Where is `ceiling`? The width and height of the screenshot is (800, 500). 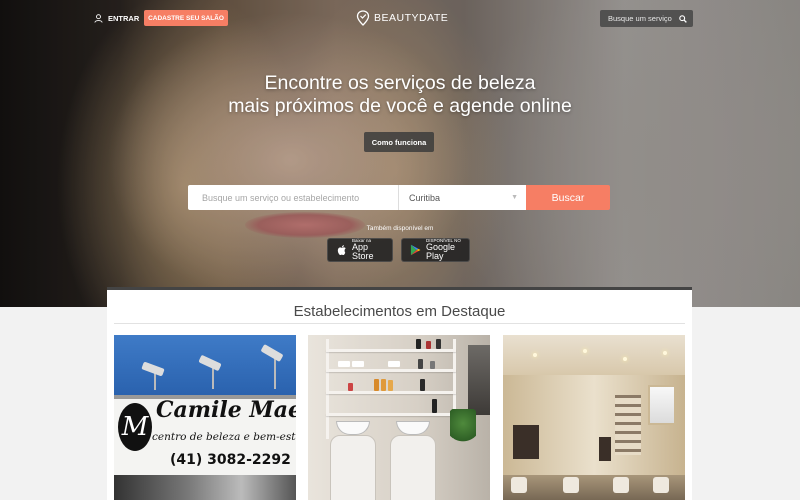
ceiling is located at coordinates (594, 355).